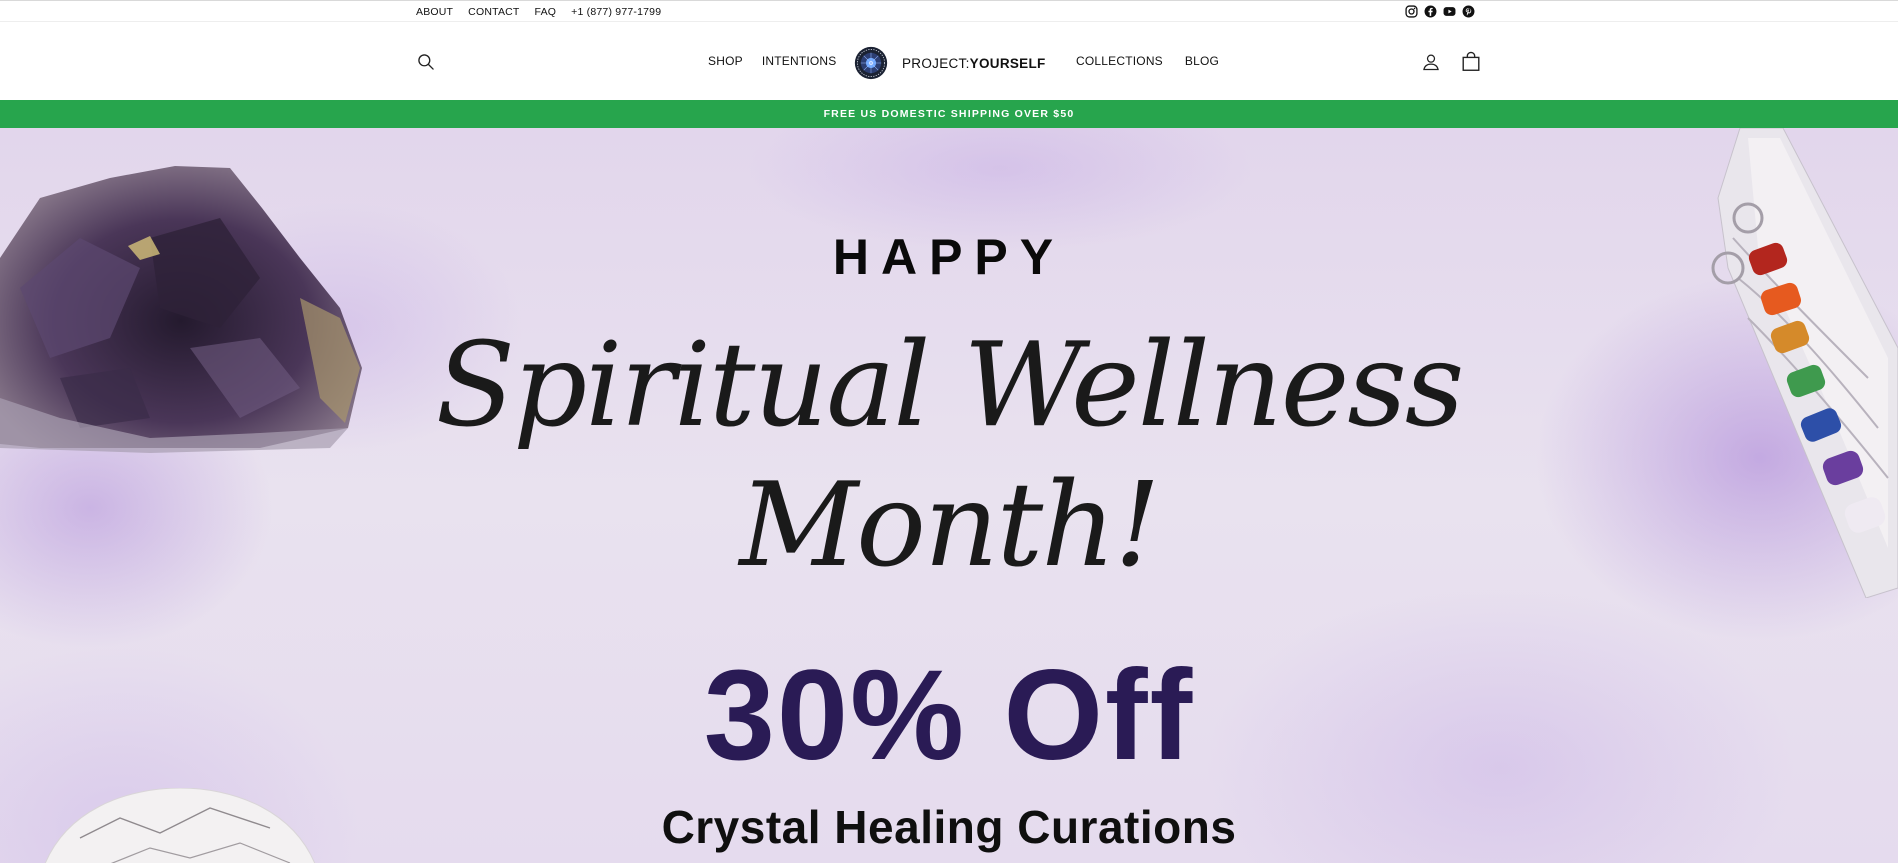 The image size is (1898, 863). I want to click on phone-link: +1 (877) 977-1799, so click(616, 12).